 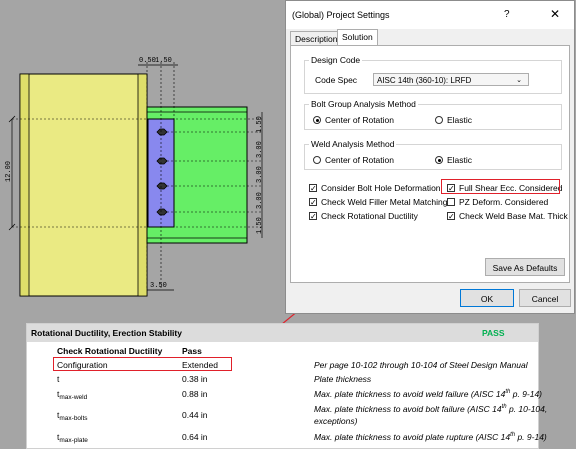 I want to click on rotational-ductility-label: Check Rotational Ductility, so click(x=369, y=216).